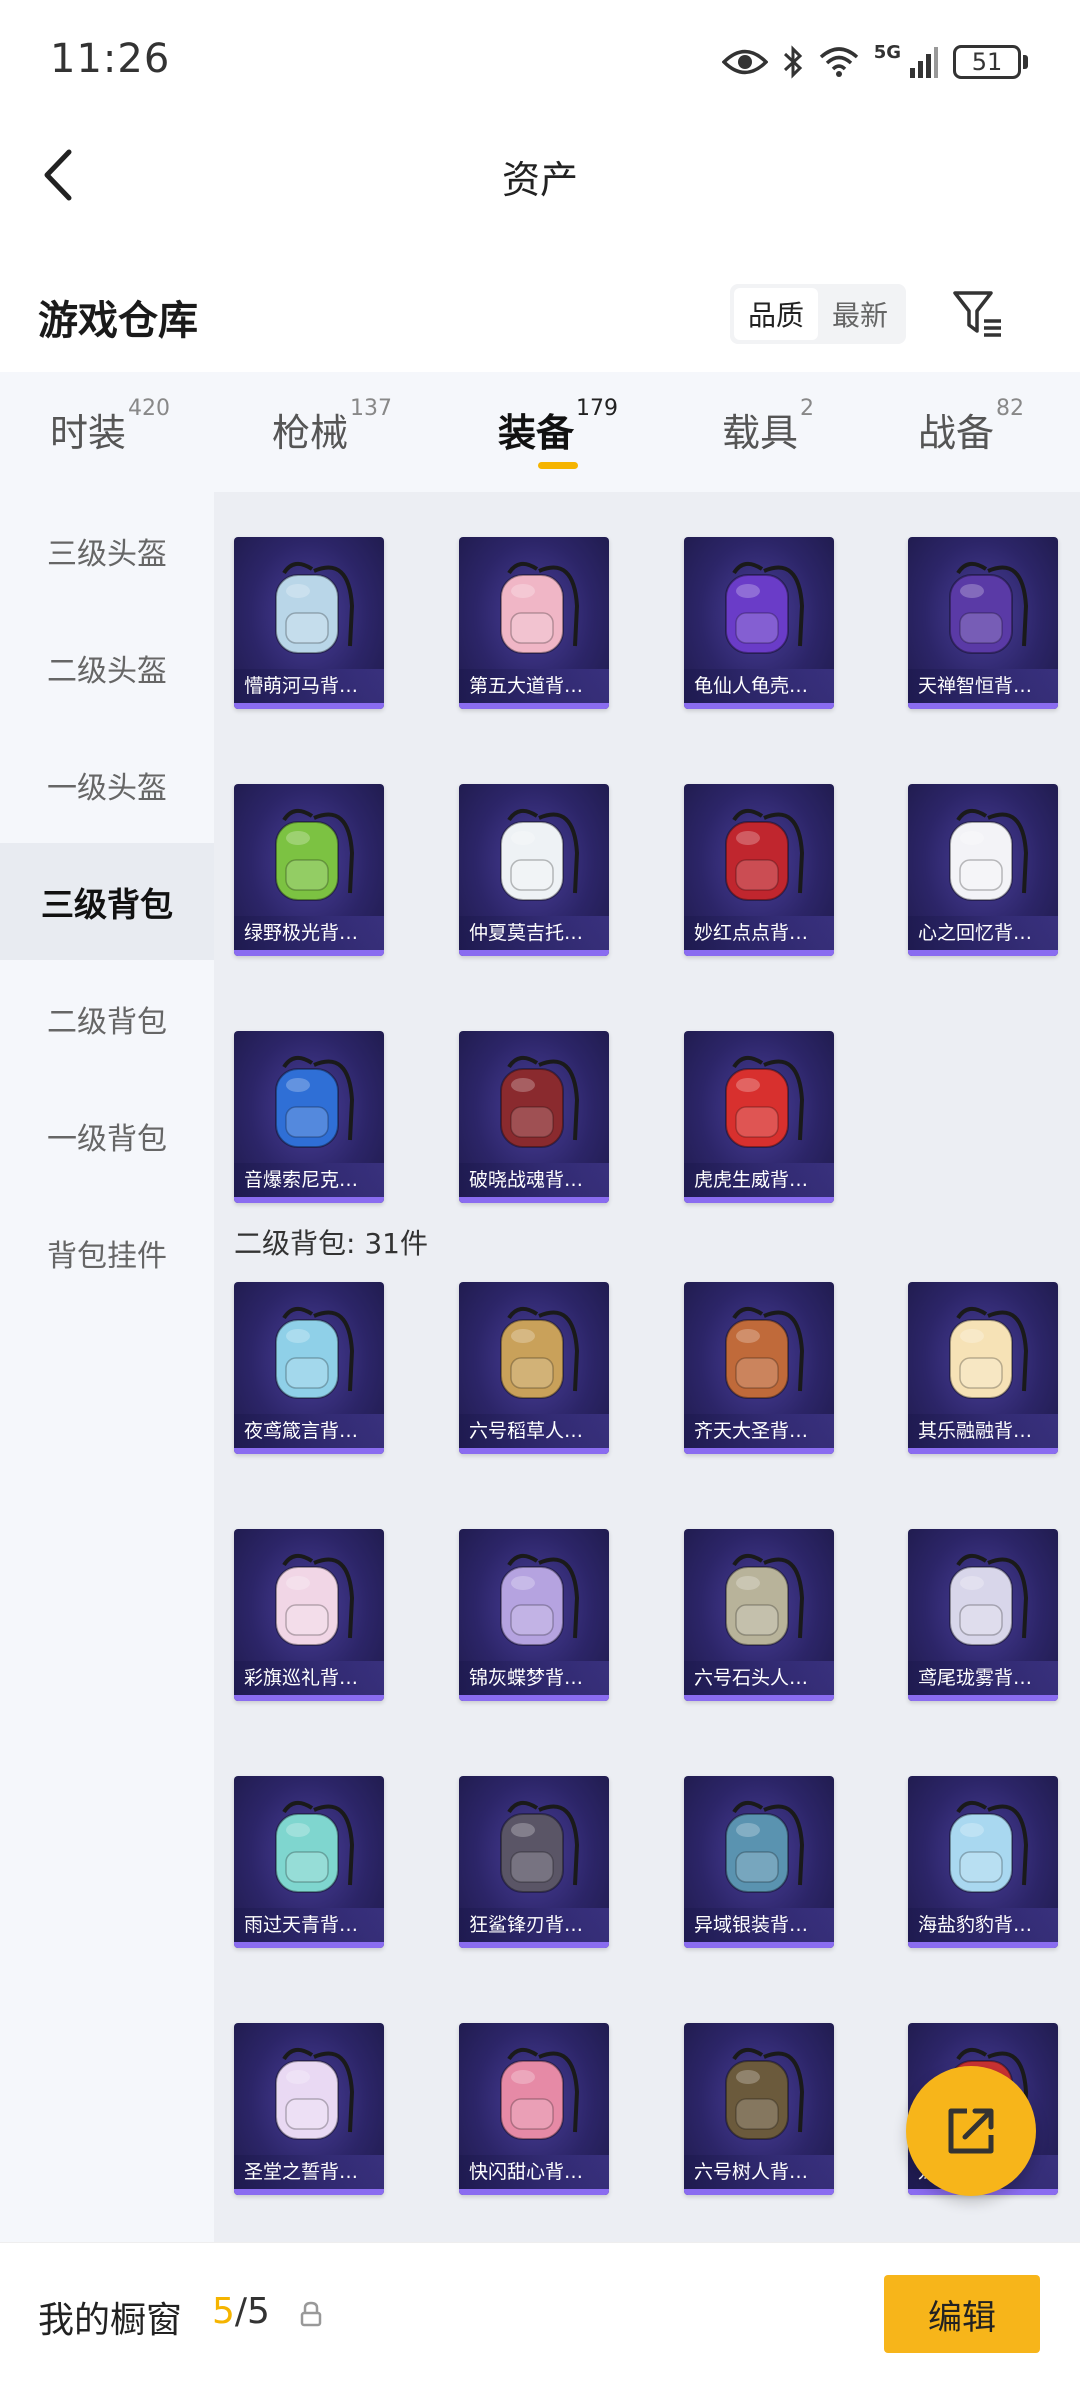 This screenshot has height=2381, width=1080. What do you see at coordinates (887, 52) in the screenshot?
I see `network-type: 5G` at bounding box center [887, 52].